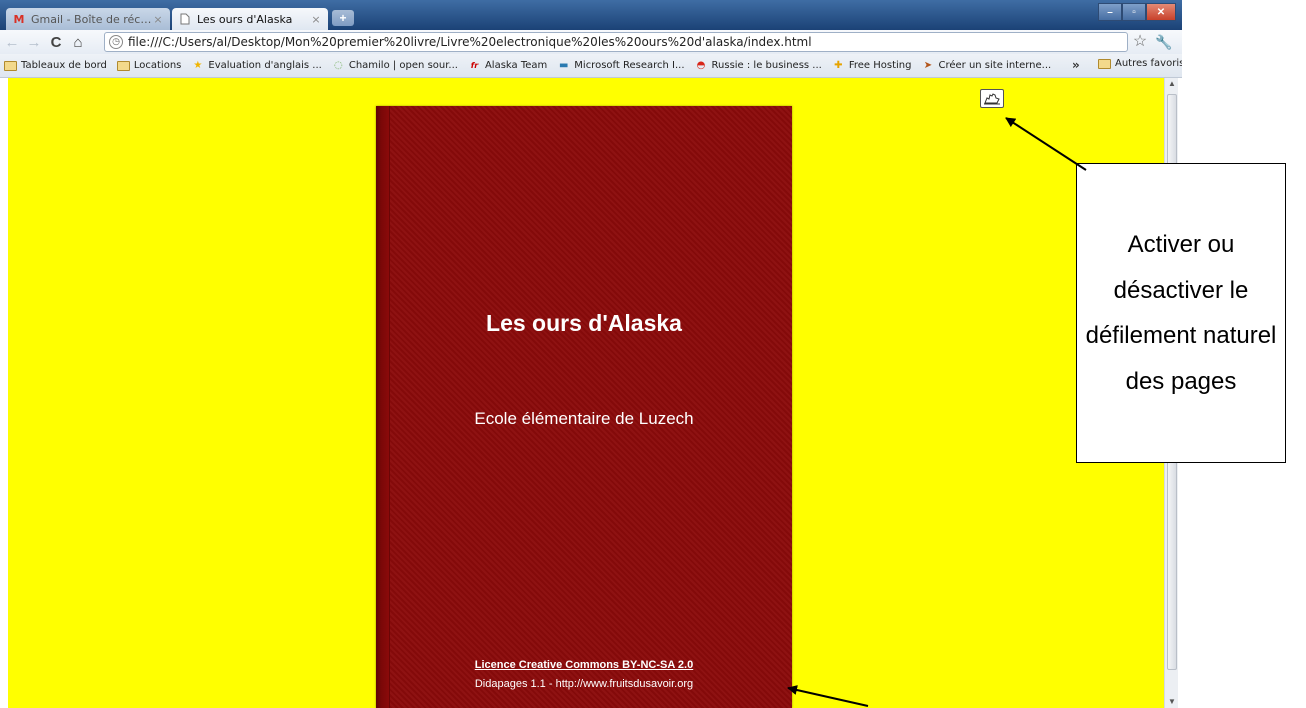 The height and width of the screenshot is (708, 1306). What do you see at coordinates (157, 65) in the screenshot?
I see `bookmark-label: Locations` at bounding box center [157, 65].